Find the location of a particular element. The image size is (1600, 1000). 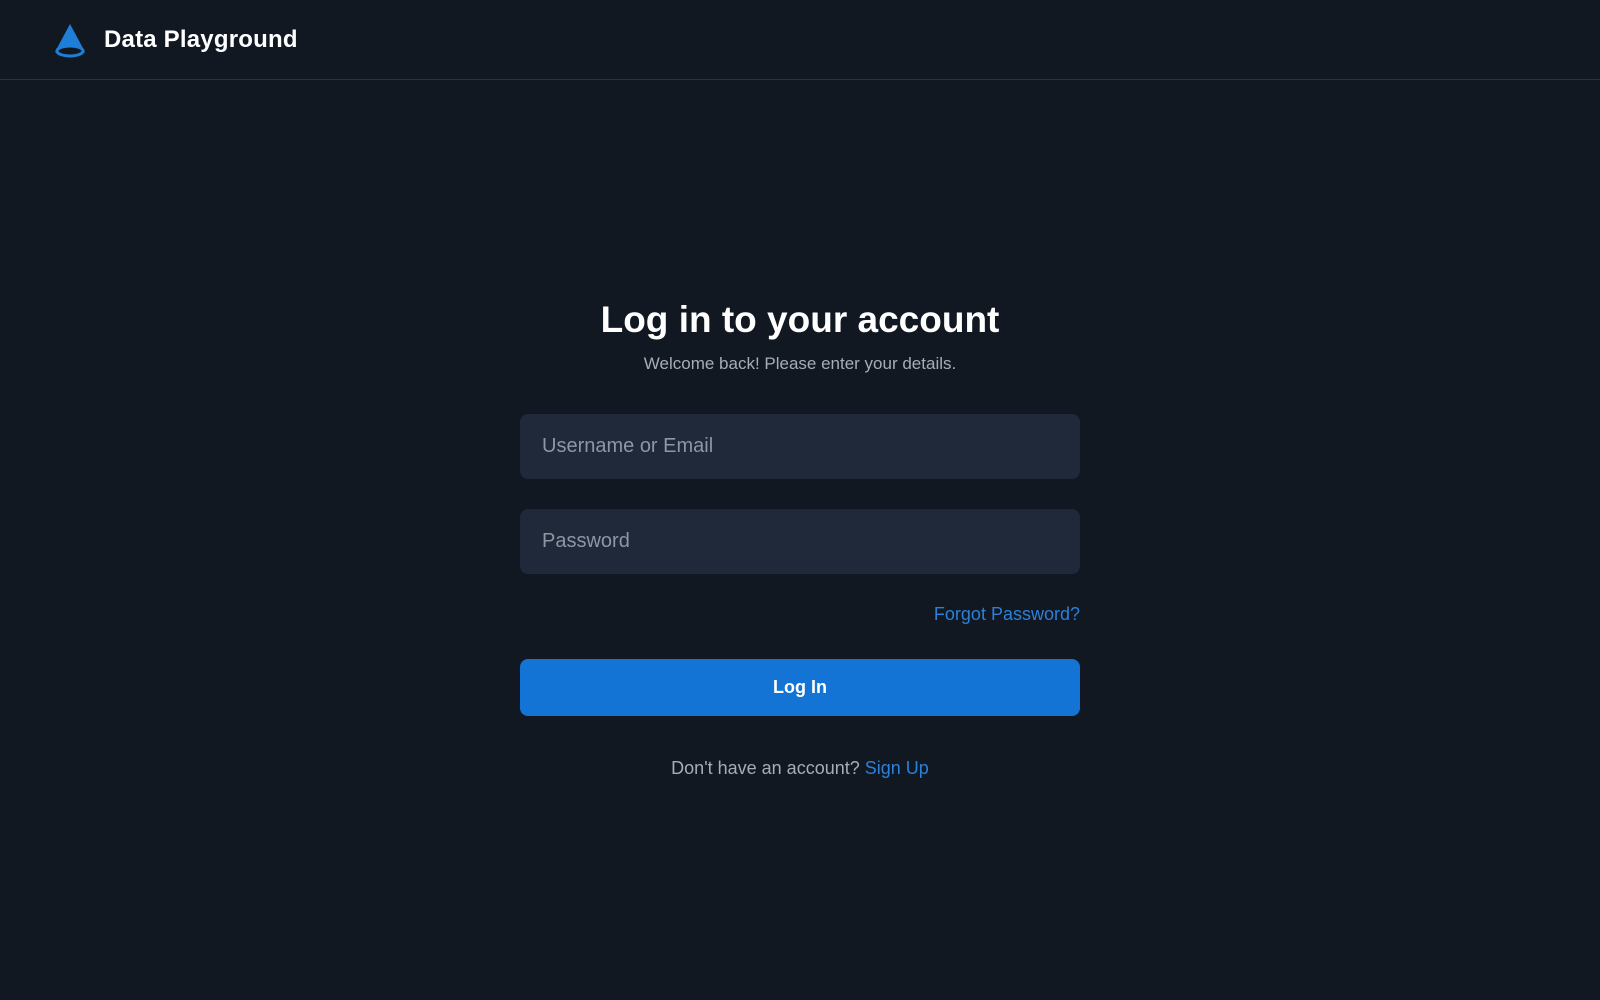

forgot-password-row: Forgot Password? is located at coordinates (800, 616).